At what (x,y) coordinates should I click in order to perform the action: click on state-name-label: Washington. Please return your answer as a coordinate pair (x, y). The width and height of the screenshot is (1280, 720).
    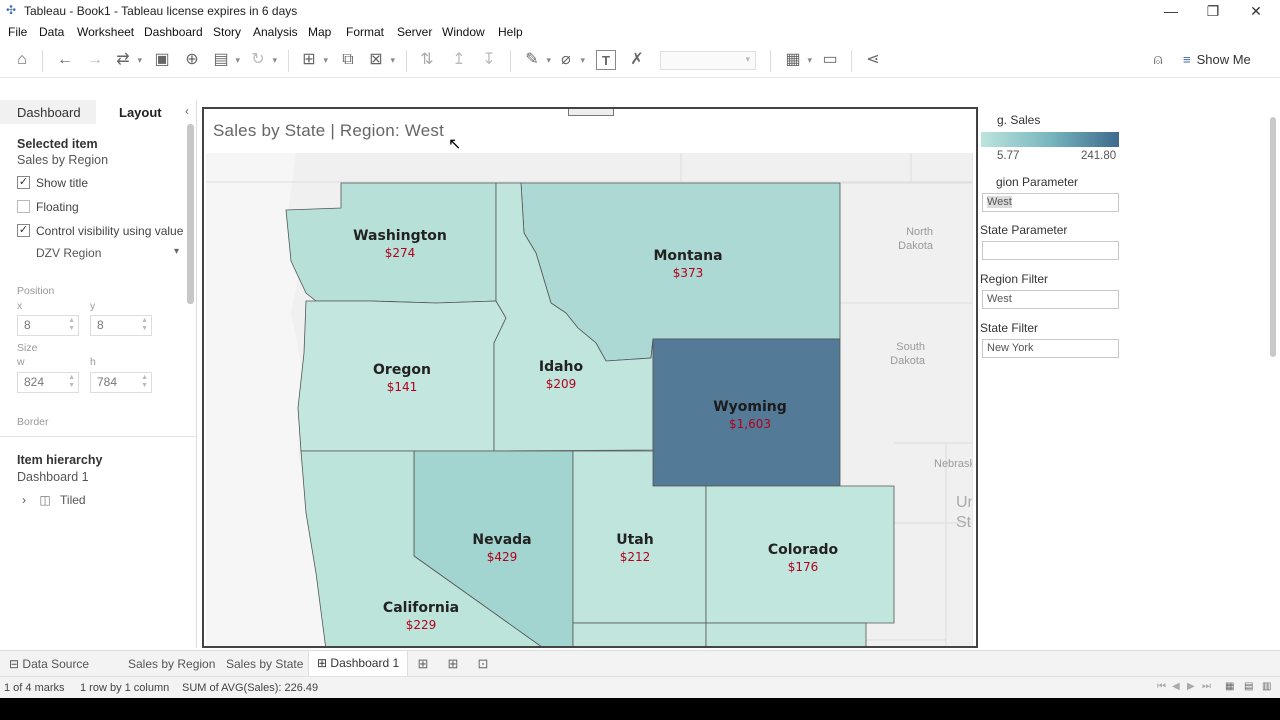
    Looking at the image, I should click on (400, 236).